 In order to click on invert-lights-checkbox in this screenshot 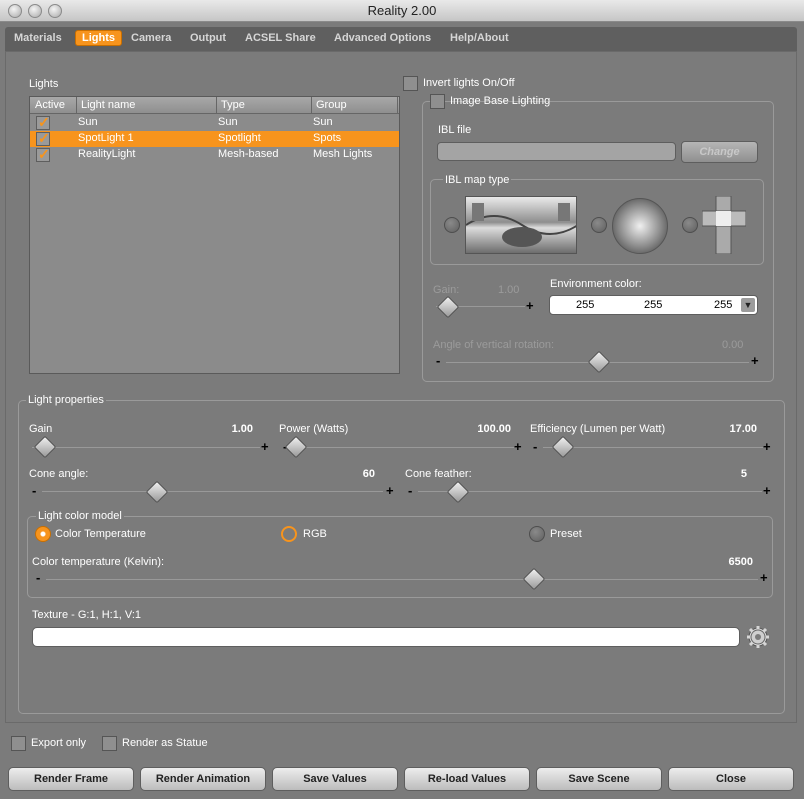, I will do `click(410, 83)`.